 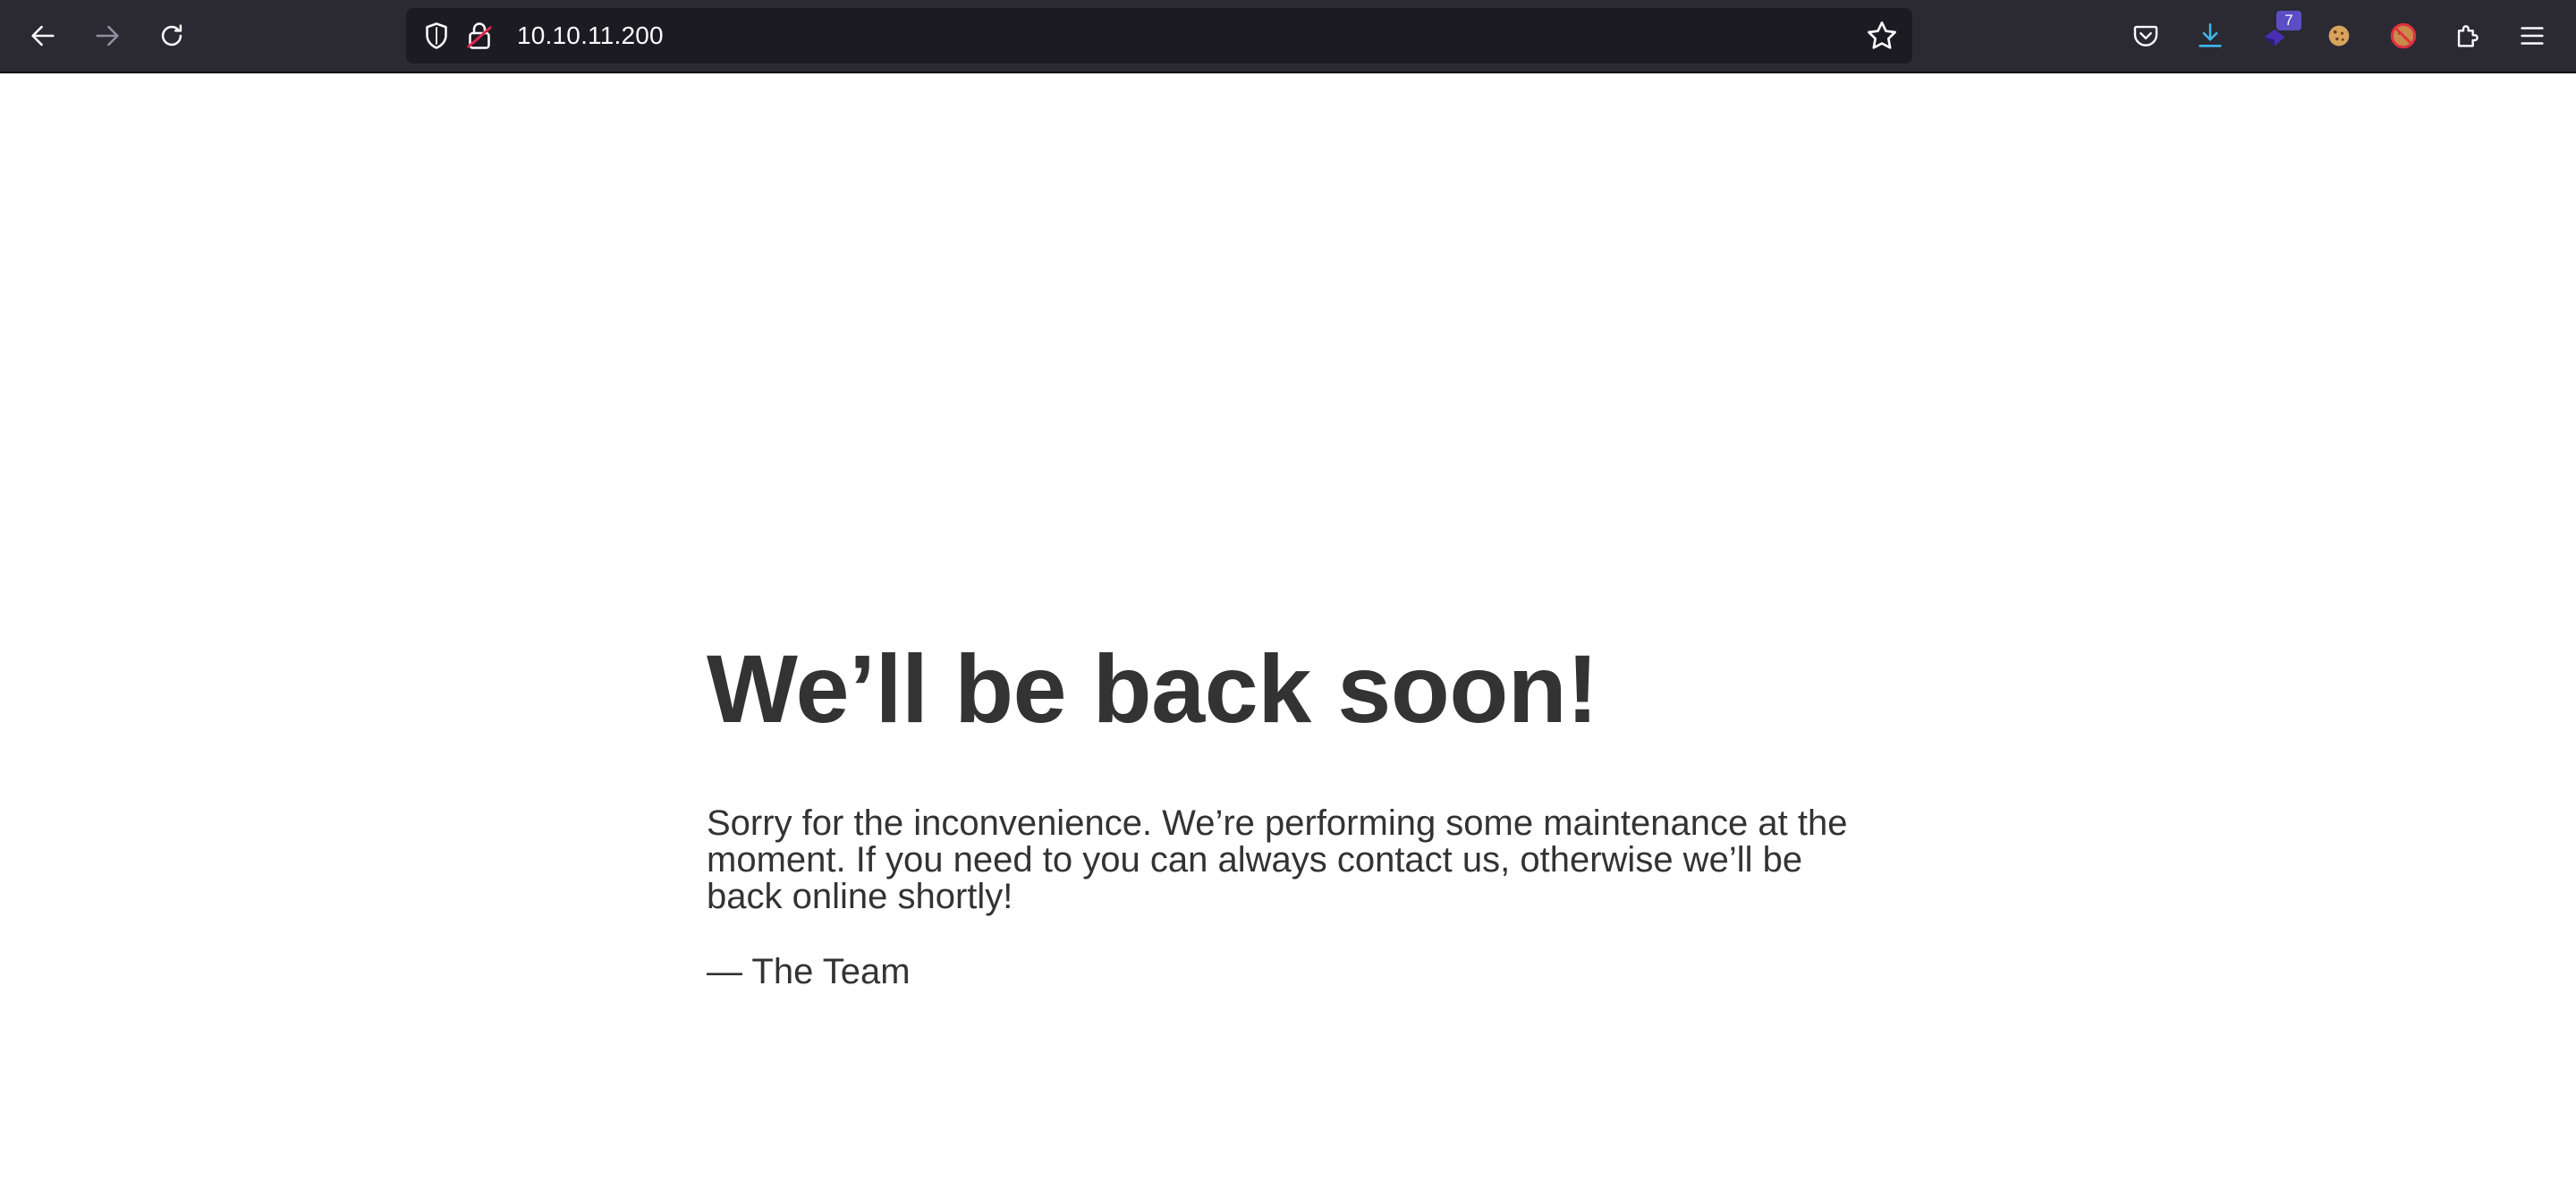 I want to click on download-icon, so click(x=2210, y=34).